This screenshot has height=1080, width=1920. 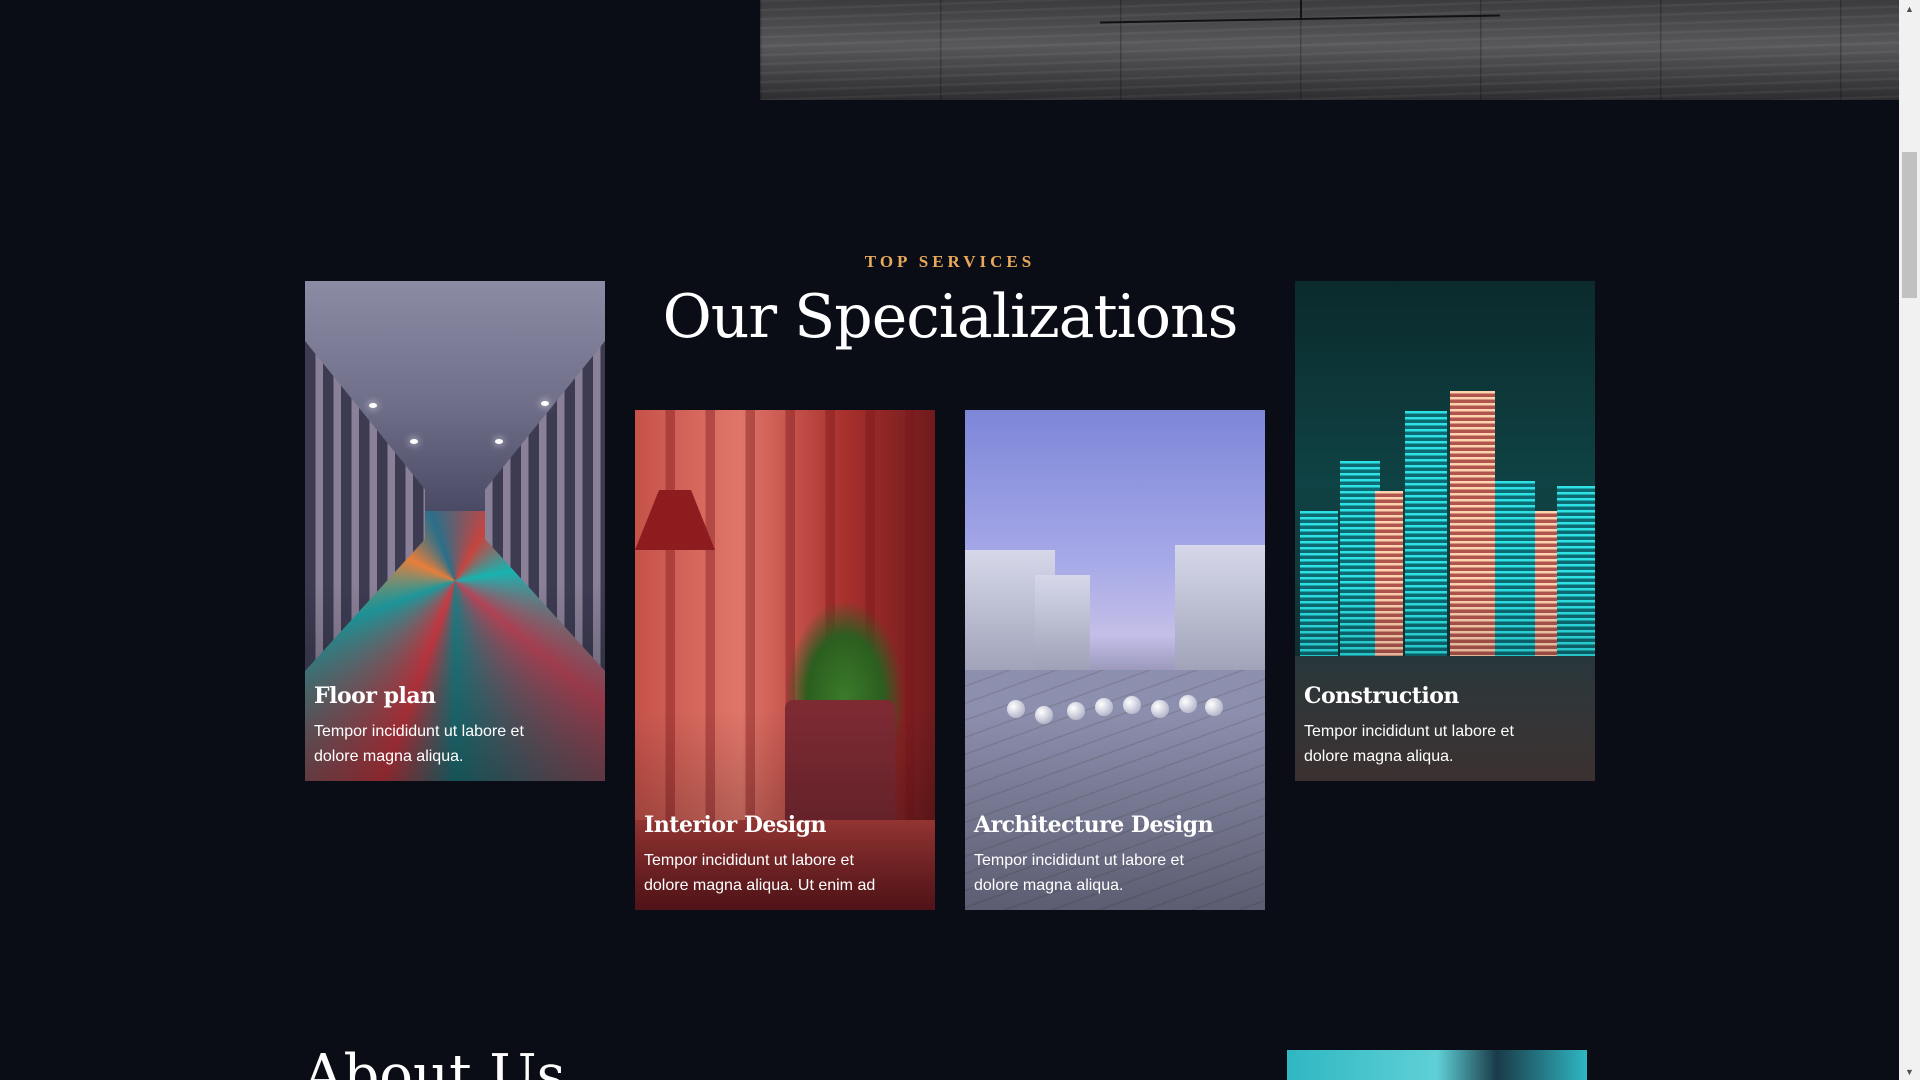 I want to click on card-title: Construction, so click(x=1381, y=696).